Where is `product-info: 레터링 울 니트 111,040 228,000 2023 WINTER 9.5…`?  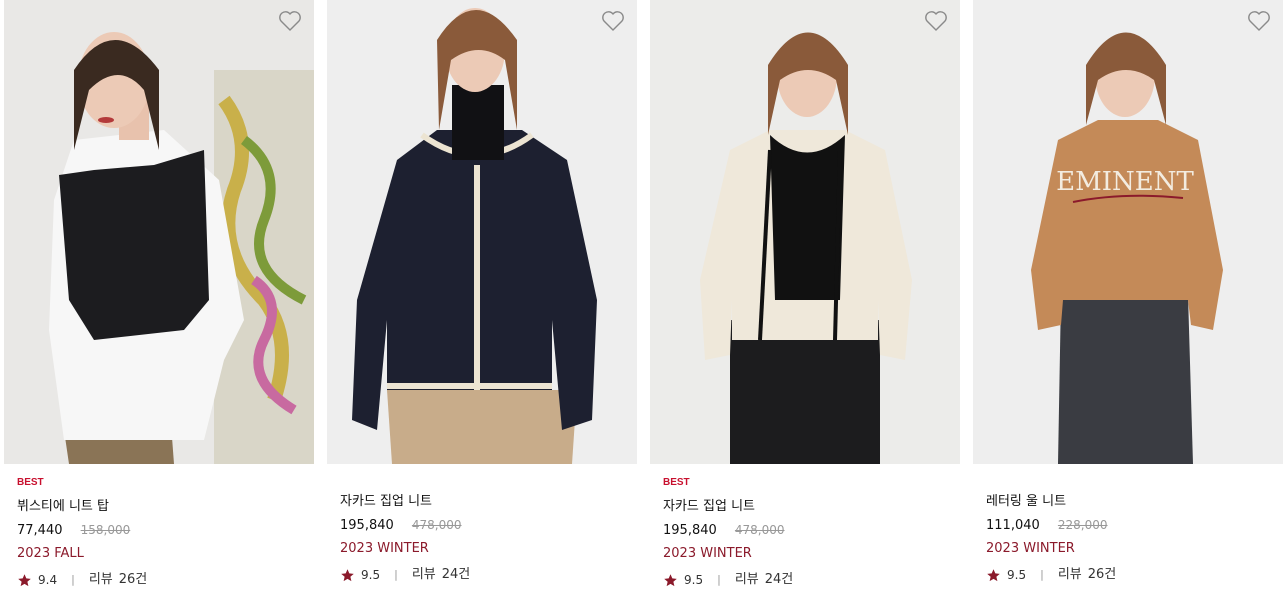 product-info: 레터링 울 니트 111,040 228,000 2023 WINTER 9.5… is located at coordinates (1134, 538).